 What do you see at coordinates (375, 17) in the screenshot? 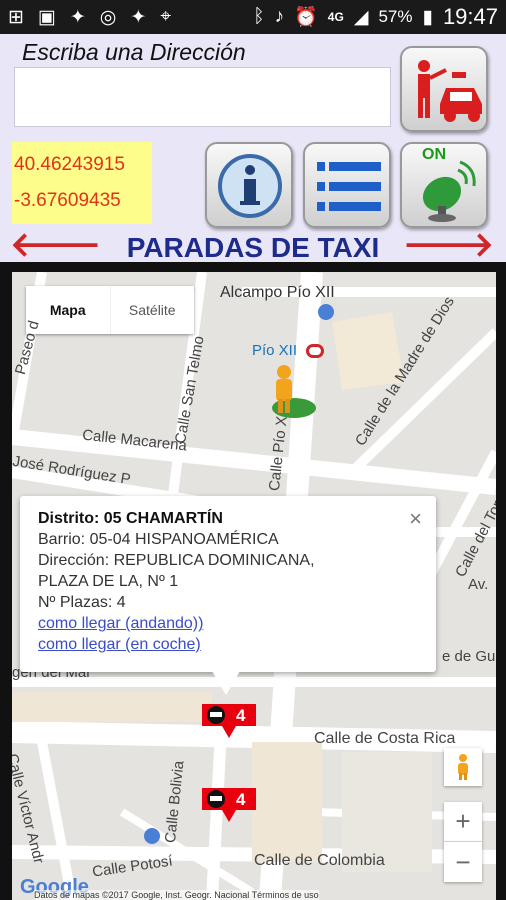
I see `system-icons: ᛒ ♪ ⏰ 4G ◢ 57% ▮ 19:47` at bounding box center [375, 17].